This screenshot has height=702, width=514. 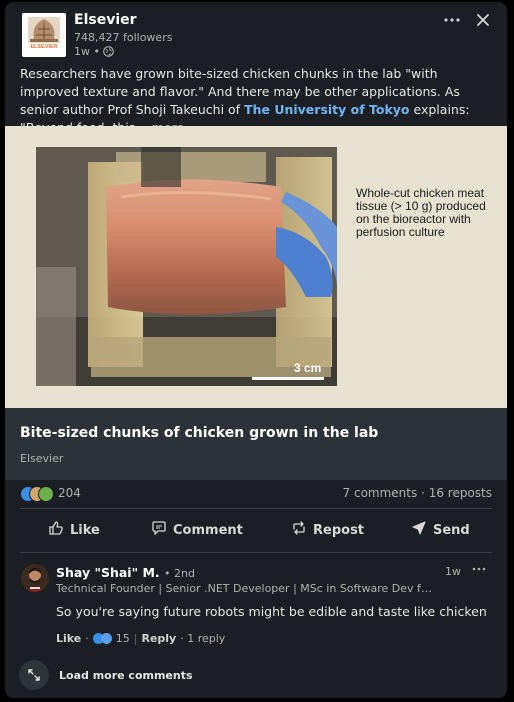 I want to click on reaction-count: 204, so click(x=69, y=493).